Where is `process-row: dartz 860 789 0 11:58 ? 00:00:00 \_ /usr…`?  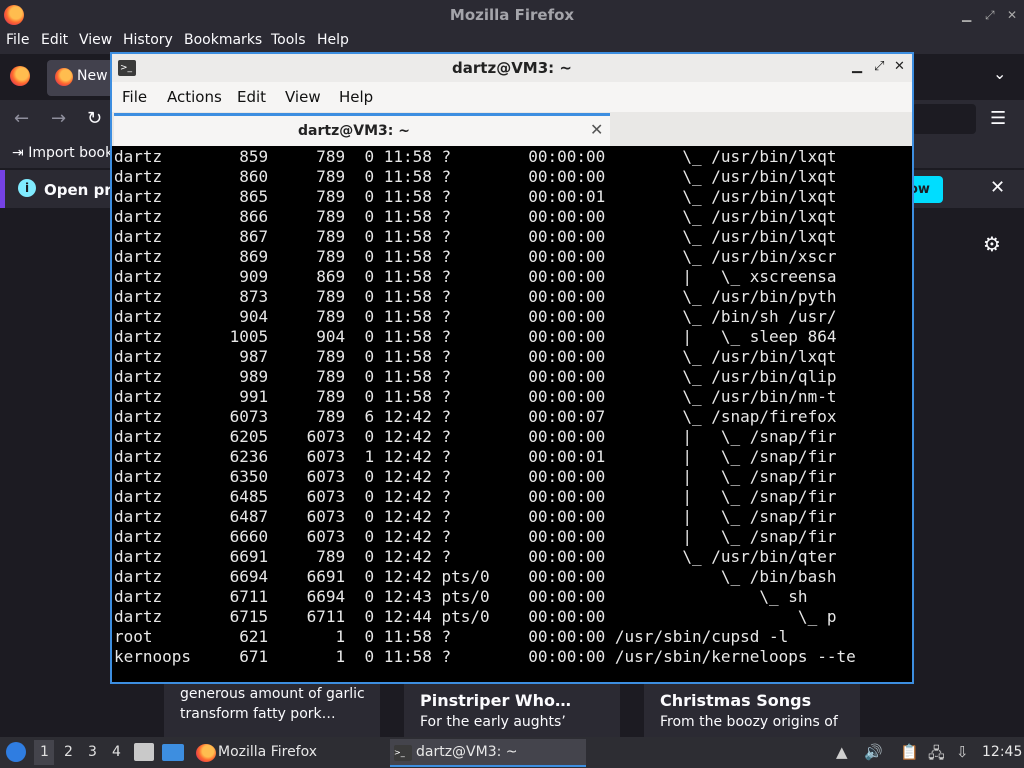 process-row: dartz 860 789 0 11:58 ? 00:00:00 \_ /usr… is located at coordinates (475, 176).